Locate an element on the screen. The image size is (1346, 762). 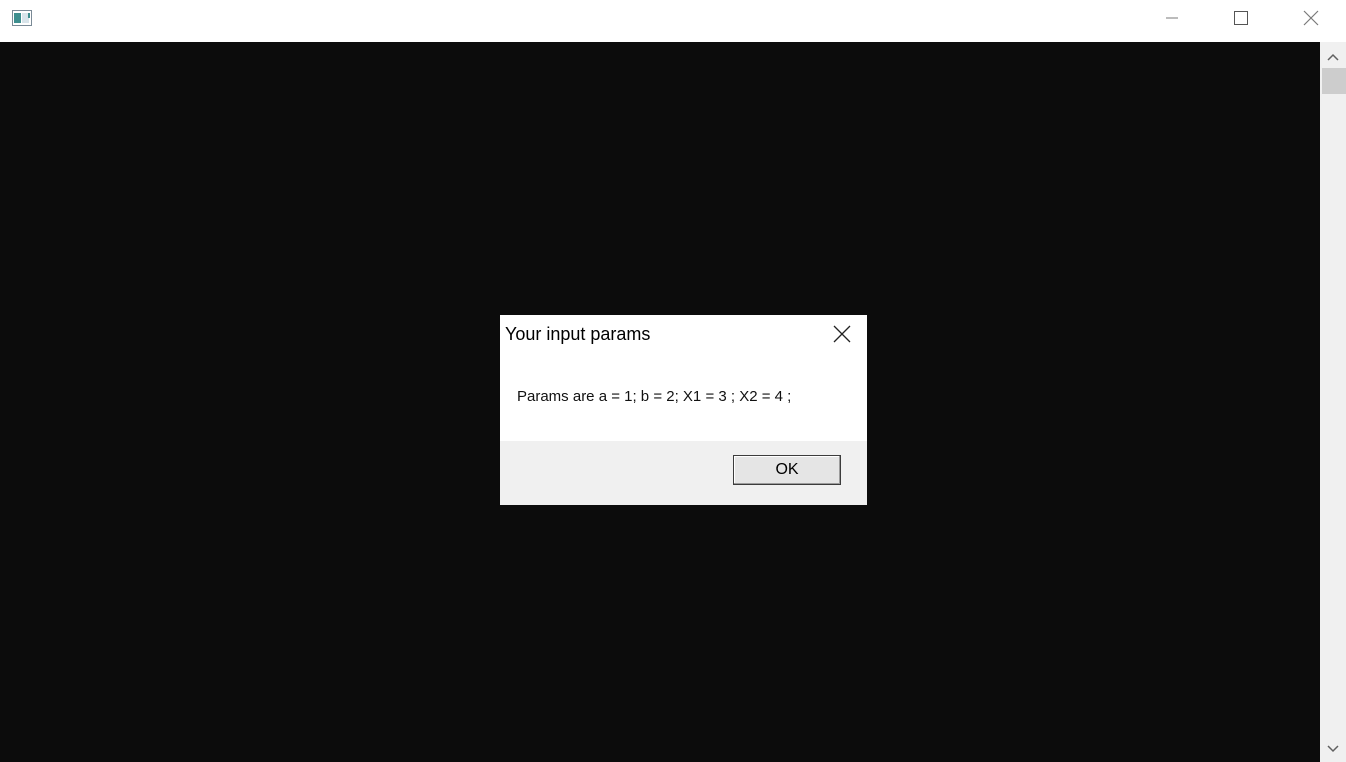
scroll-down-button is located at coordinates (1333, 749).